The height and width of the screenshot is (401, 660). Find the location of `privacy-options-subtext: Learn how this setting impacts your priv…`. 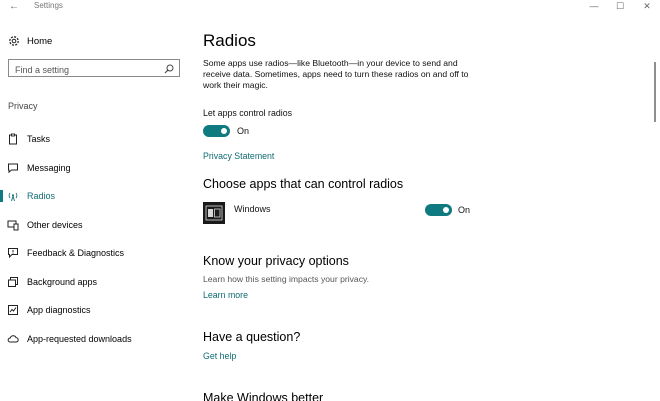

privacy-options-subtext: Learn how this setting impacts your priv… is located at coordinates (286, 279).